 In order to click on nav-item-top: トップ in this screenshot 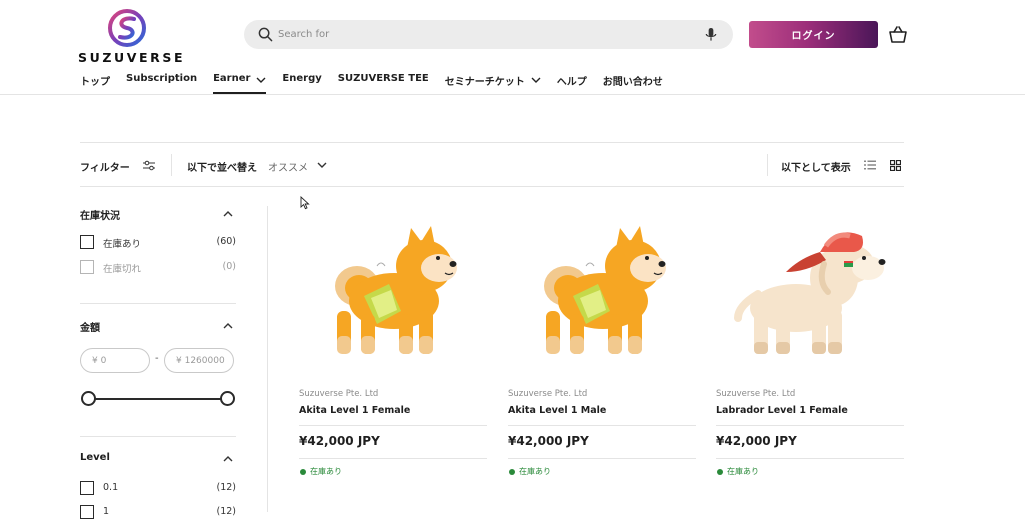, I will do `click(95, 83)`.